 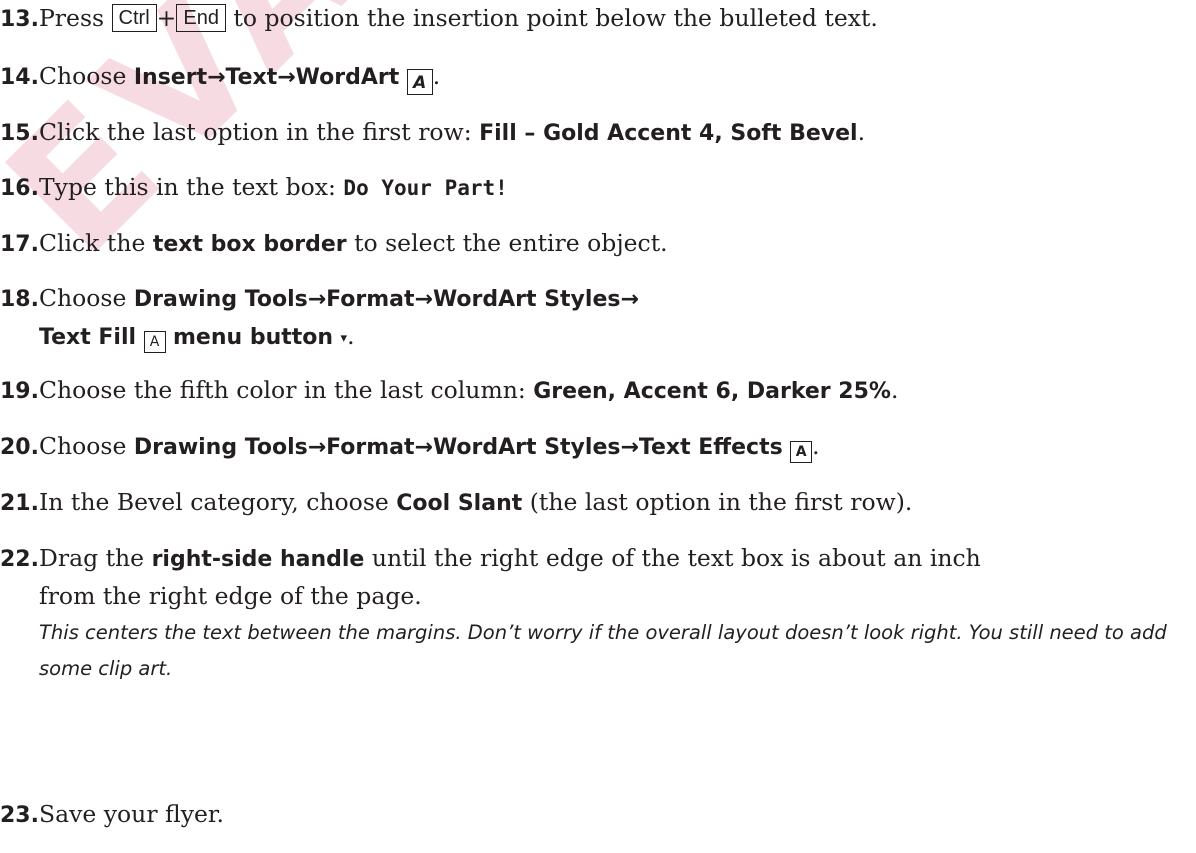 What do you see at coordinates (191, 187) in the screenshot?
I see `step-text: Type this in the text box:` at bounding box center [191, 187].